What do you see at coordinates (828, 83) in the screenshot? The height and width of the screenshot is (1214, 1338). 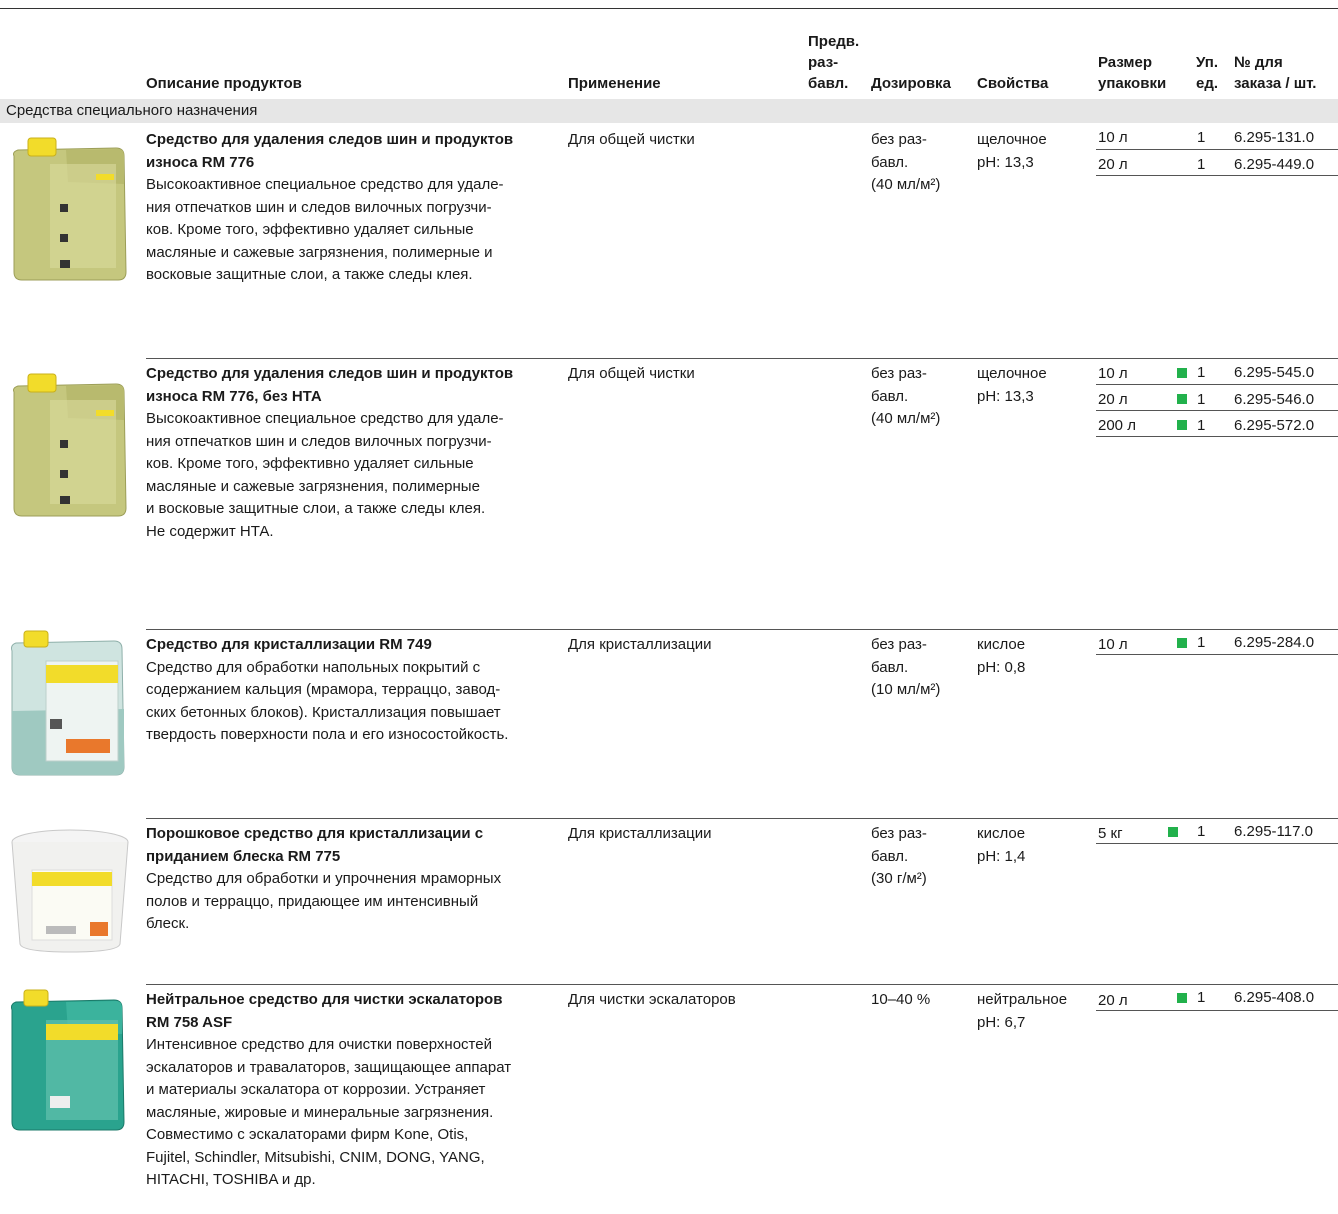 I see `header-predilution-line3: бавл.` at bounding box center [828, 83].